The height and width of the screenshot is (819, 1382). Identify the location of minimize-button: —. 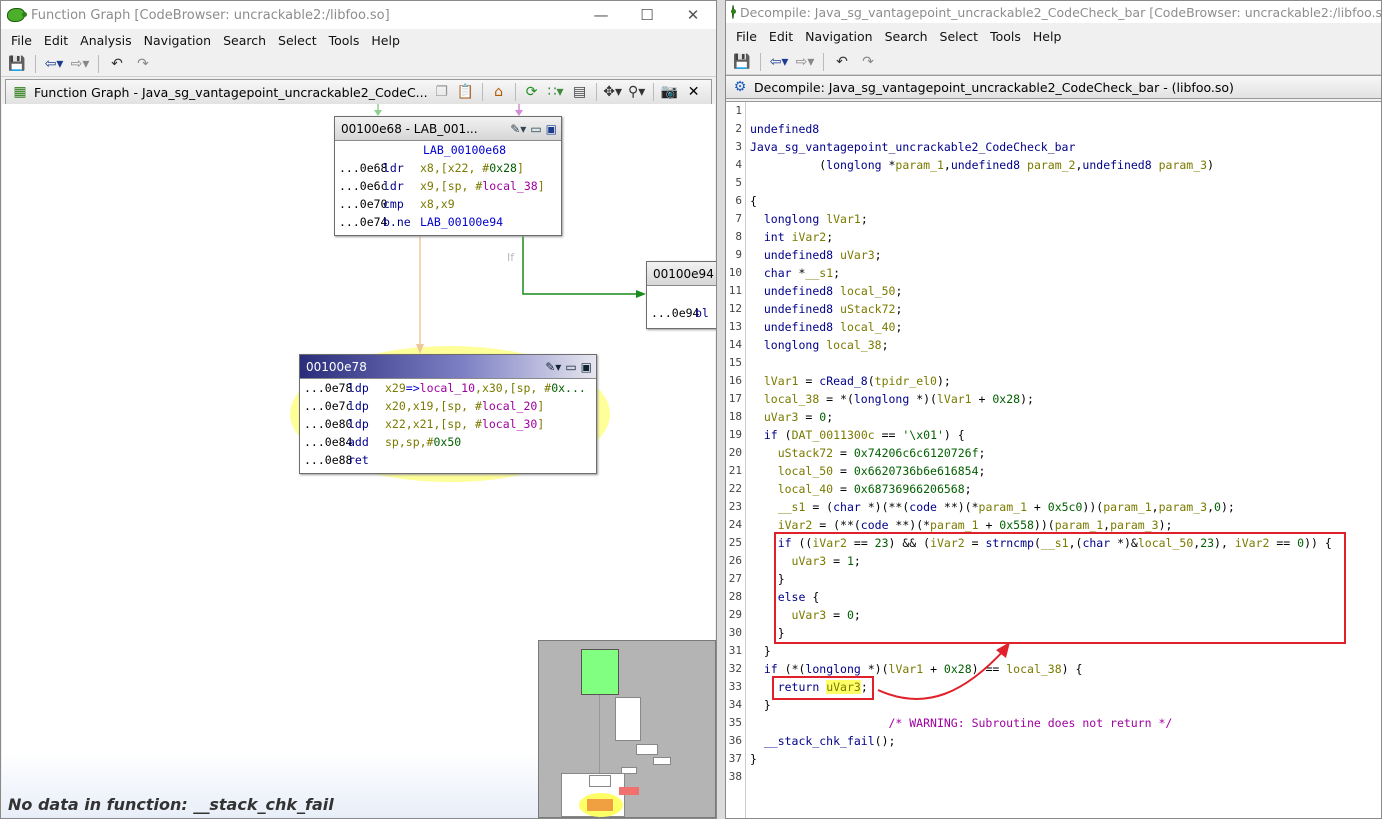
(601, 15).